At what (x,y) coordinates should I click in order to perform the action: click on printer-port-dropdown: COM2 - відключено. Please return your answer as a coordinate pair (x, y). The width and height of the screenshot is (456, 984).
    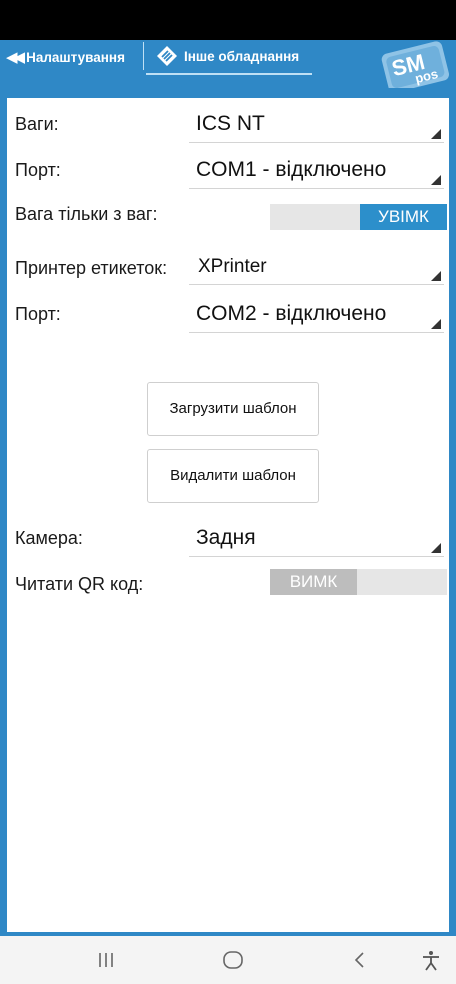
    Looking at the image, I should click on (316, 314).